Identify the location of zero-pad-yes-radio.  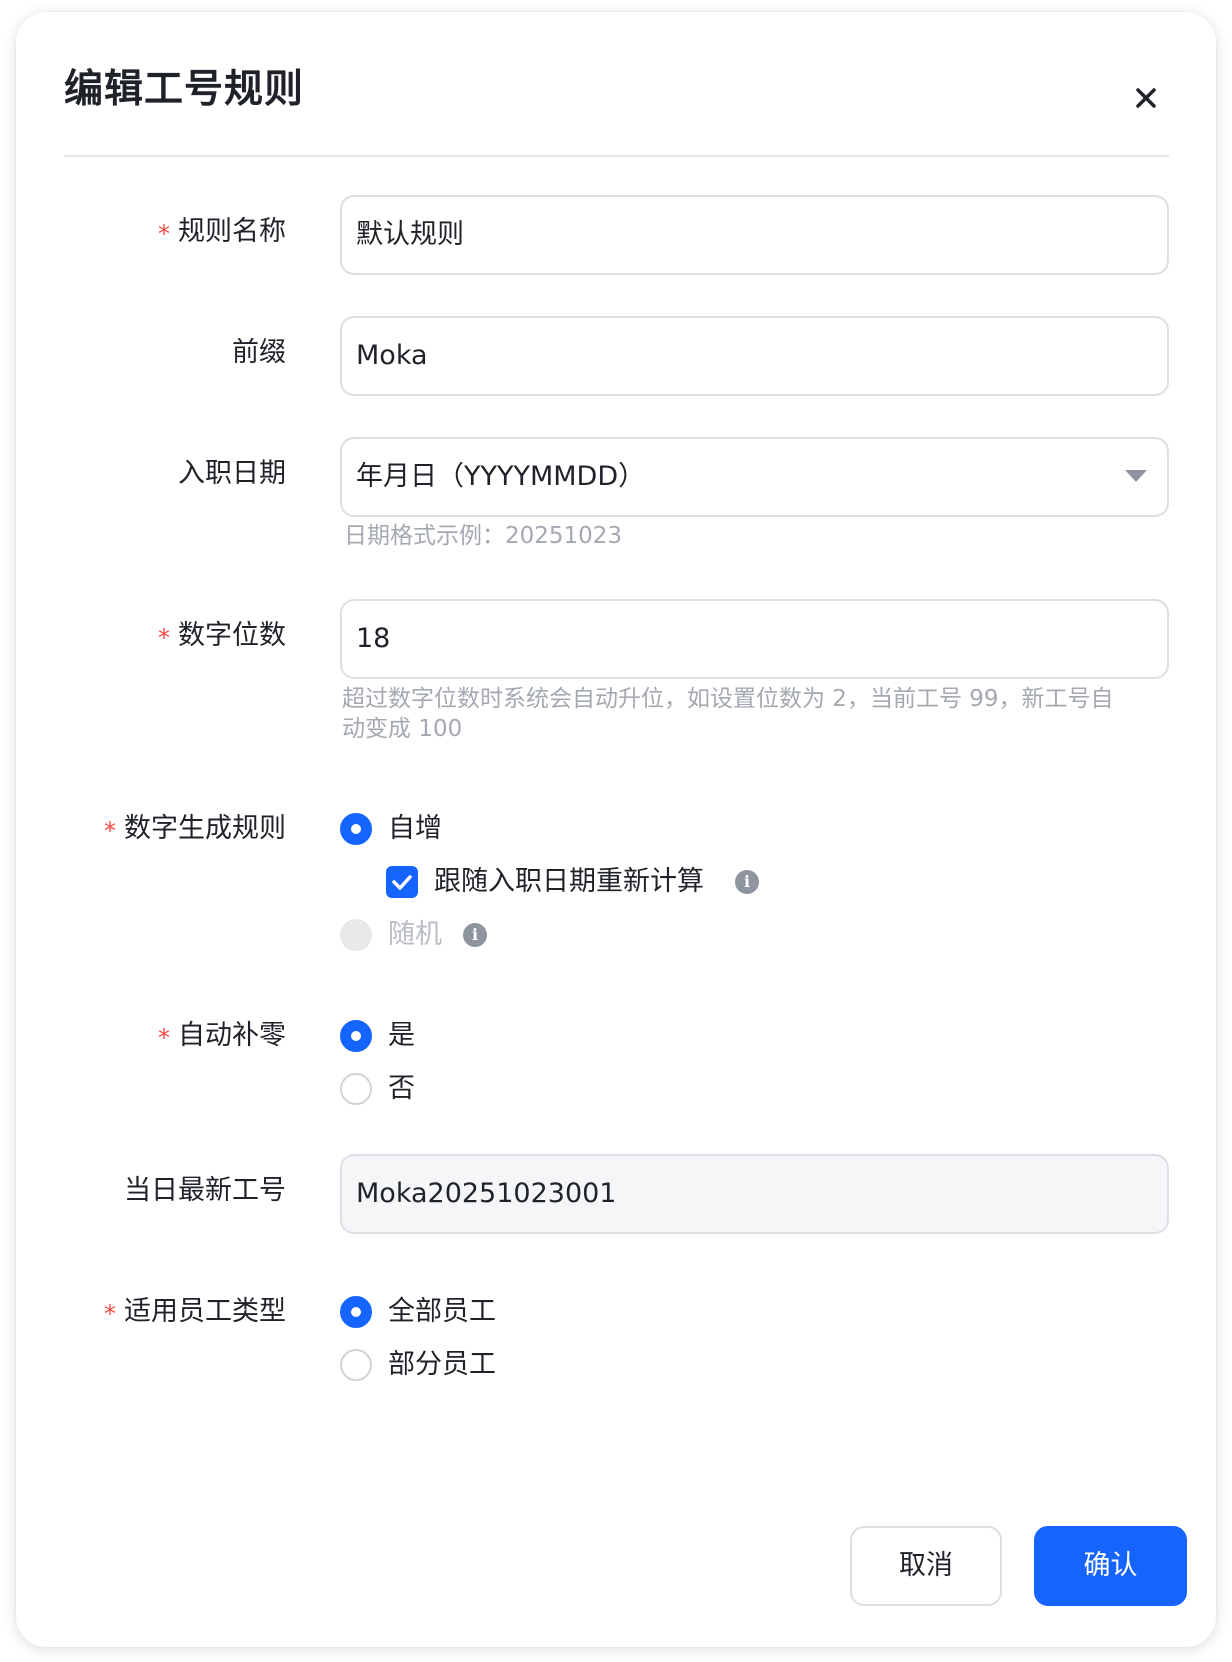
(356, 1036).